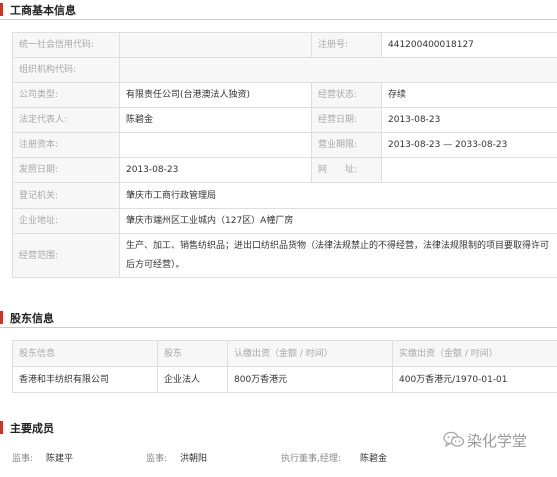  Describe the element at coordinates (346, 120) in the screenshot. I see `operate-date-label: 经营日期:` at that location.